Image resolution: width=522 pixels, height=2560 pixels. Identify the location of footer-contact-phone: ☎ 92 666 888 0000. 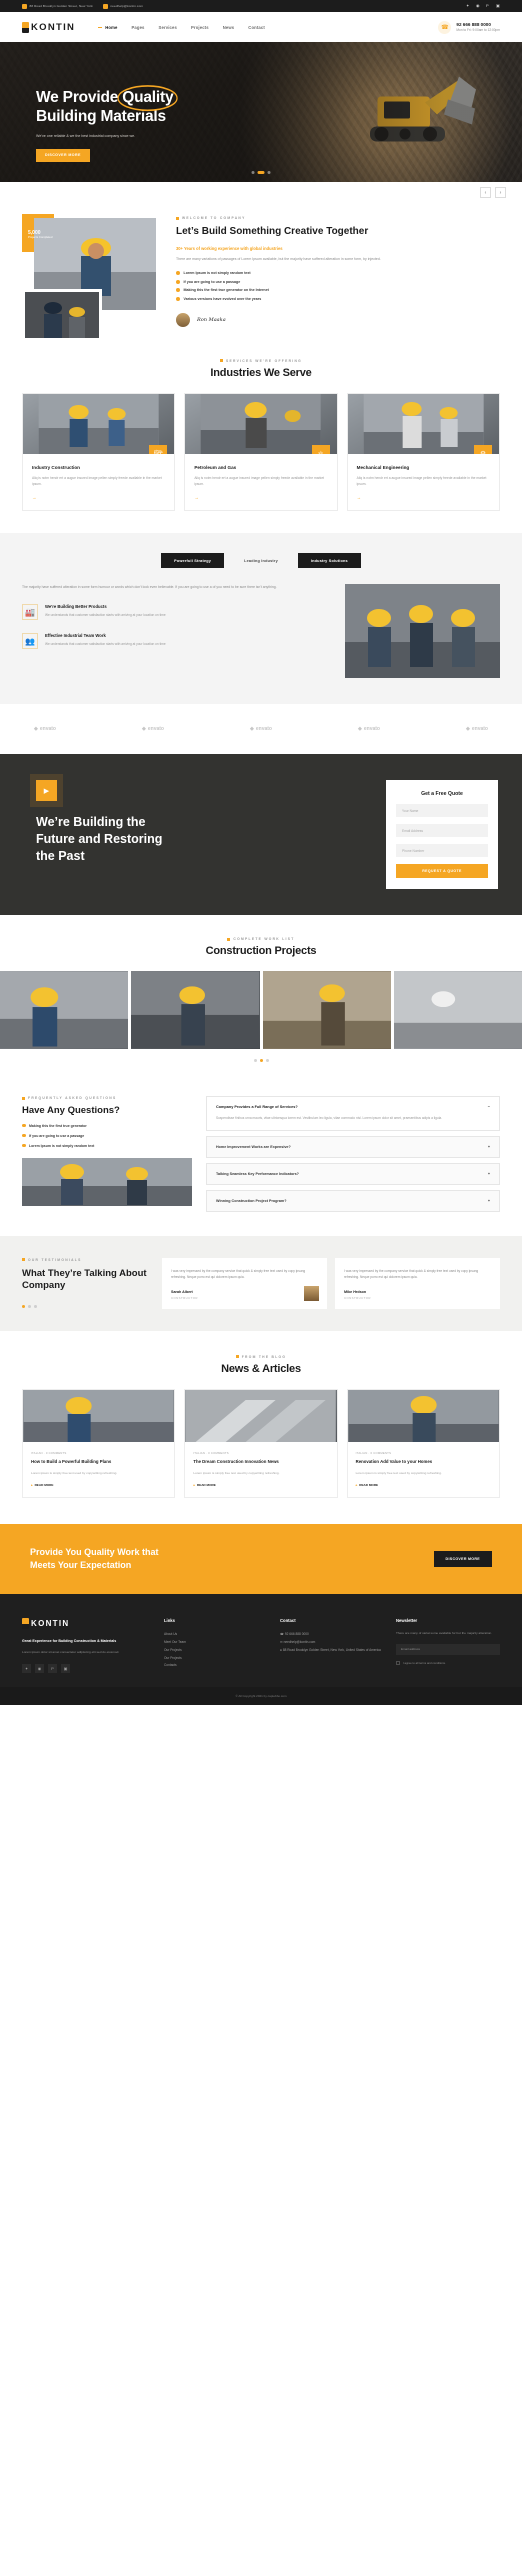
(332, 1635).